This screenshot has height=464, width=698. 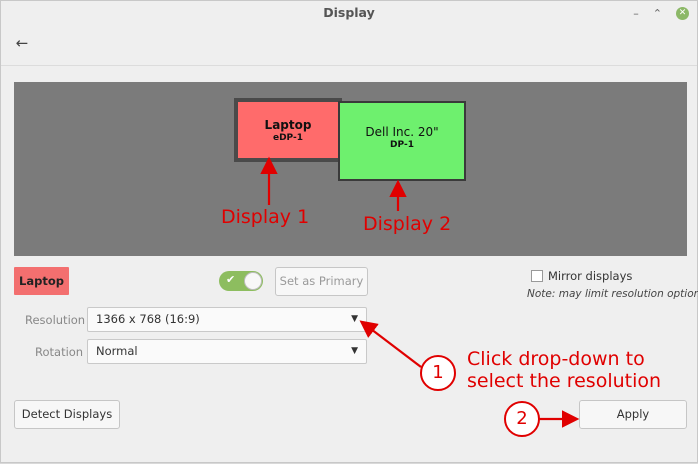 I want to click on maximize-icon: ⌃, so click(x=657, y=13).